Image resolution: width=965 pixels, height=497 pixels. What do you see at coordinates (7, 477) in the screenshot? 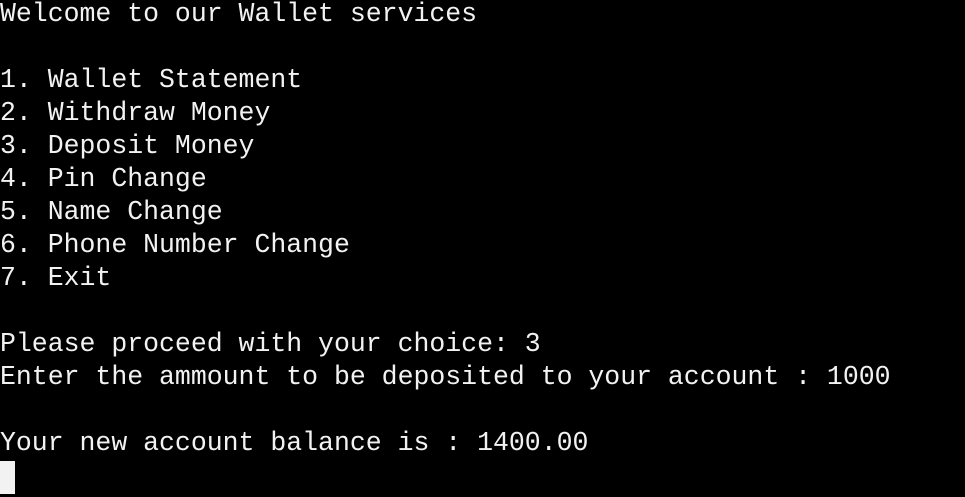
I see `terminal-cursor` at bounding box center [7, 477].